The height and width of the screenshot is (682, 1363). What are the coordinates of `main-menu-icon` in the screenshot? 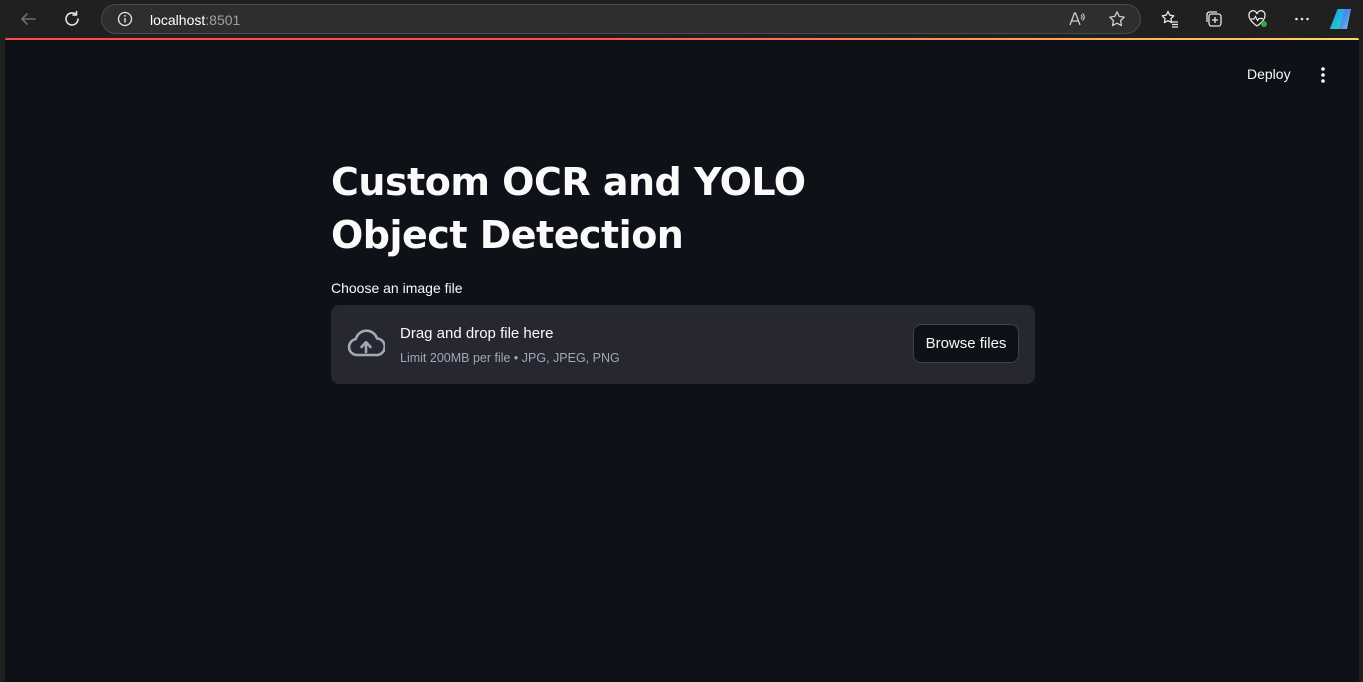 It's located at (1323, 77).